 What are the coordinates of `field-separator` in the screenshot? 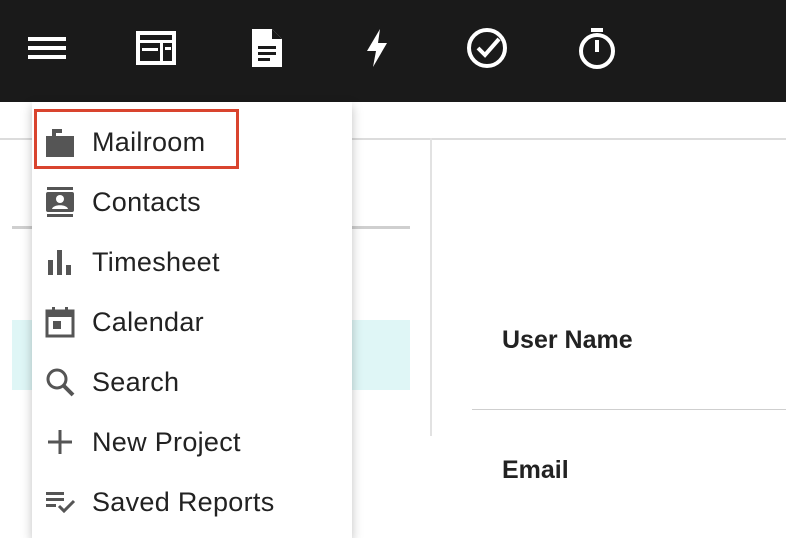 It's located at (629, 409).